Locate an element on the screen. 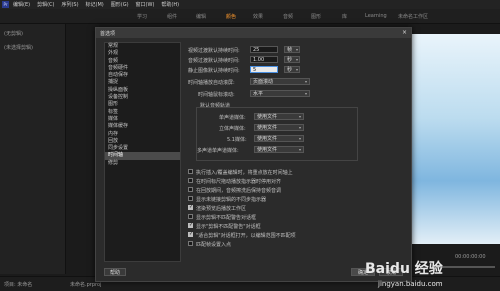 The height and width of the screenshot is (291, 500). checkbox-label: 在时间标尺拖动播放指示器时停用对齐 is located at coordinates (239, 182).